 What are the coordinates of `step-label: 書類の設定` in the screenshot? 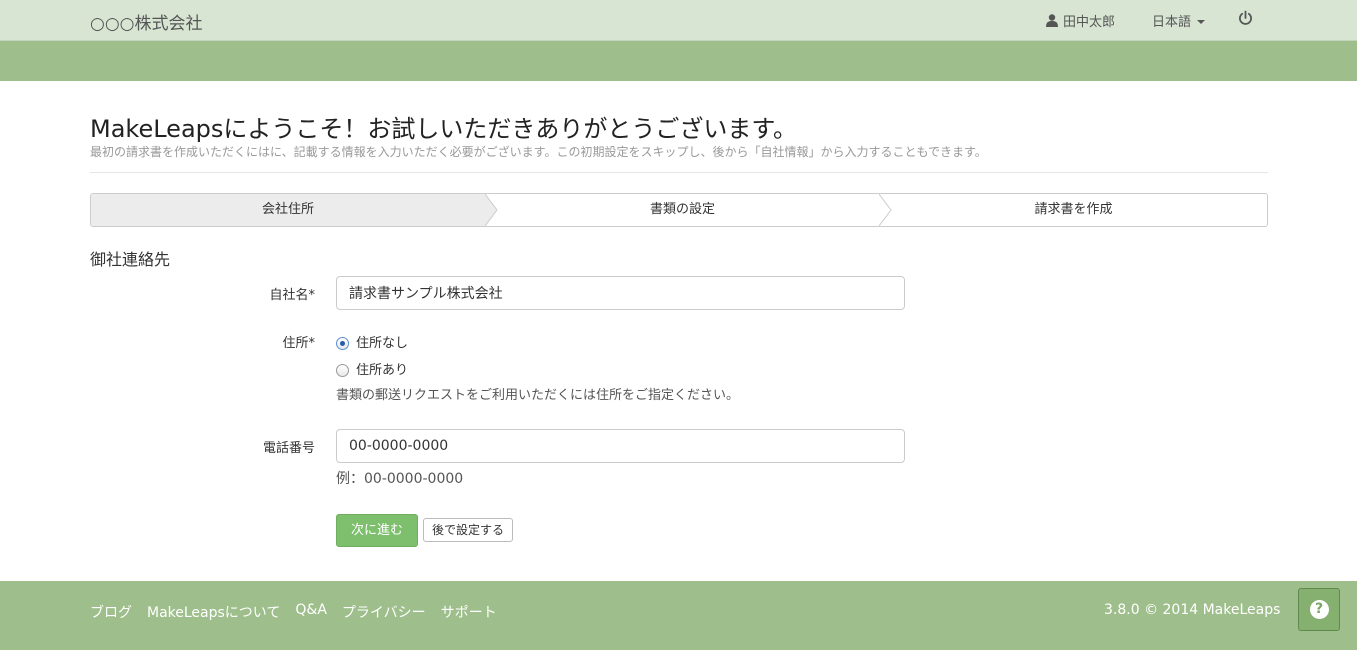 It's located at (682, 209).